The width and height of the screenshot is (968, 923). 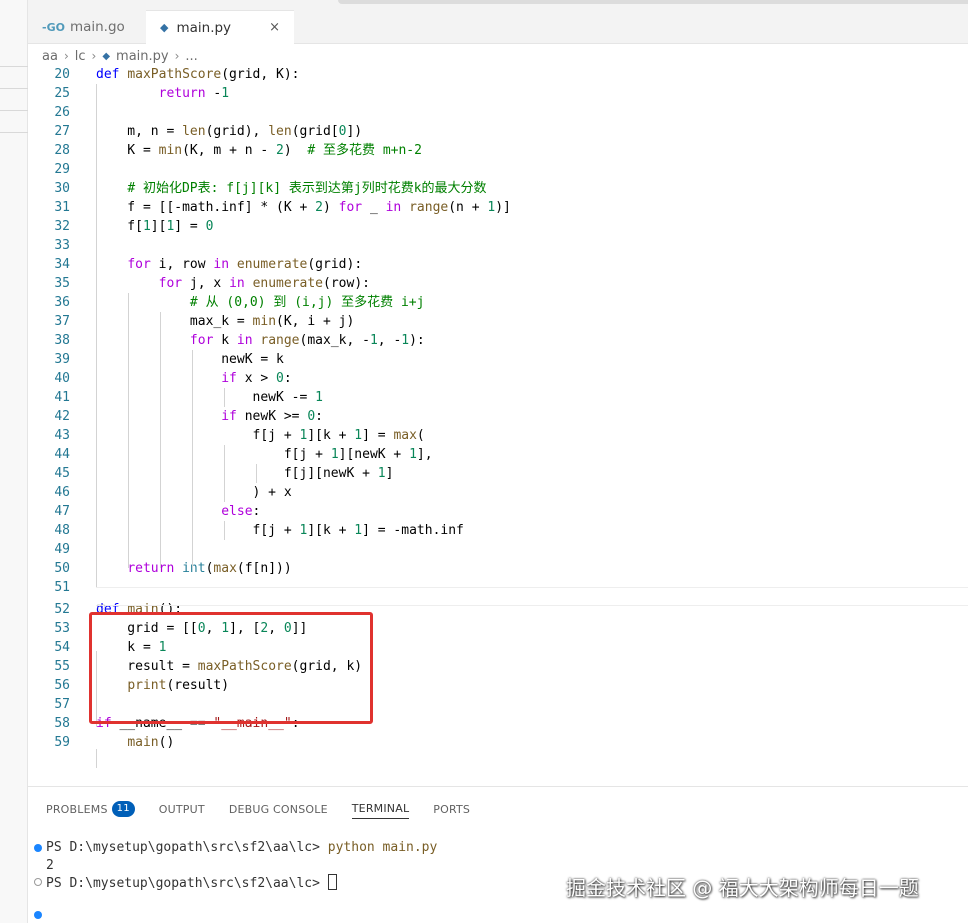 What do you see at coordinates (62, 723) in the screenshot?
I see `line-number: 58` at bounding box center [62, 723].